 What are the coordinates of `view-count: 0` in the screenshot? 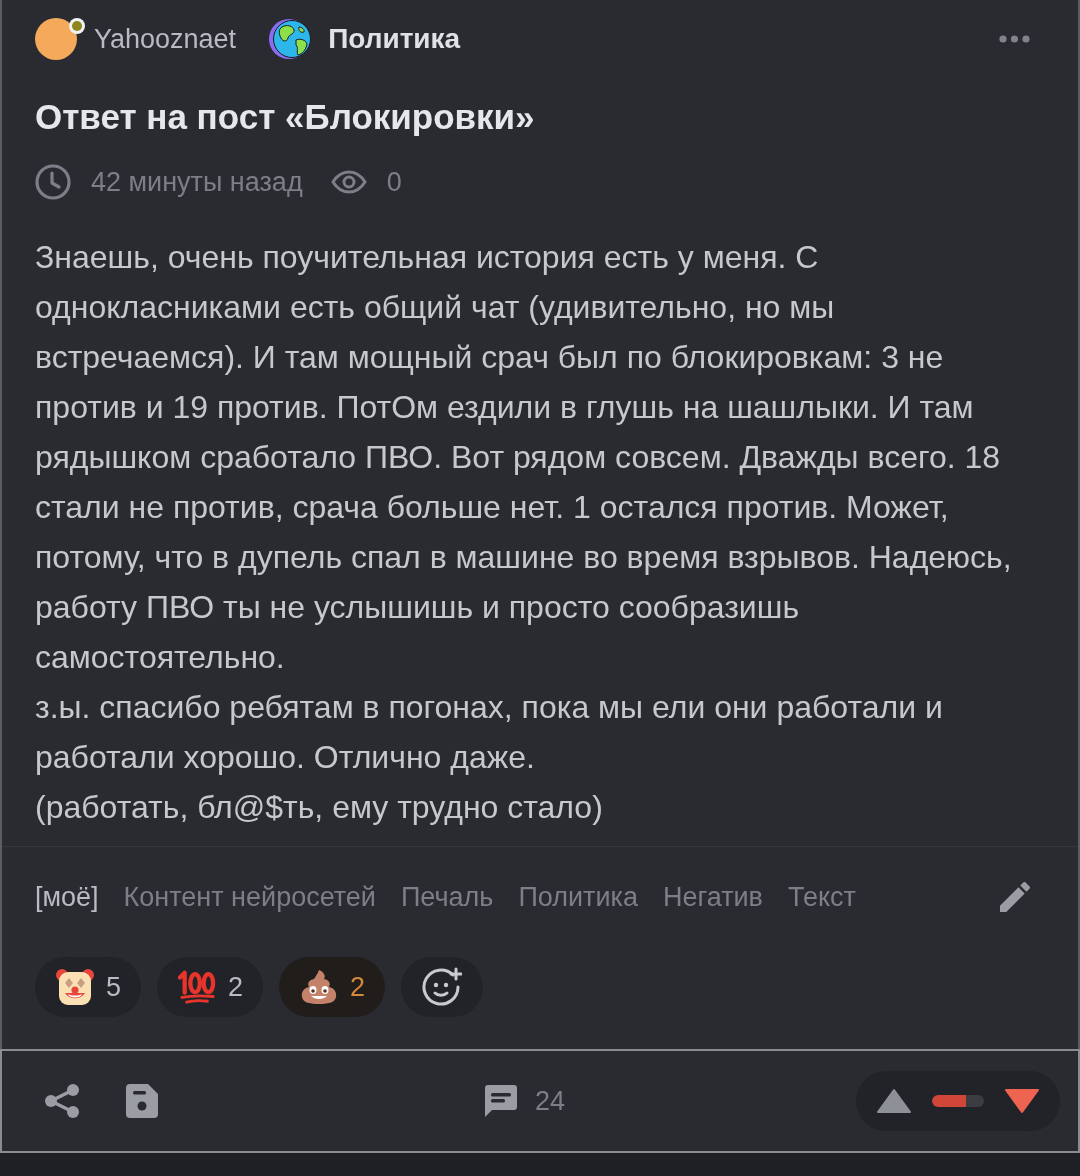 It's located at (394, 182).